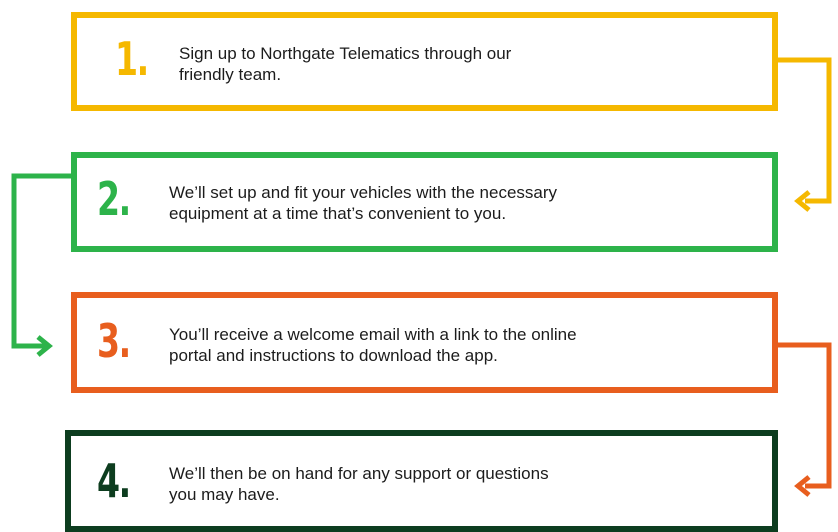 The height and width of the screenshot is (532, 838). What do you see at coordinates (230, 74) in the screenshot?
I see `step-1-text-line-2: friendly team.` at bounding box center [230, 74].